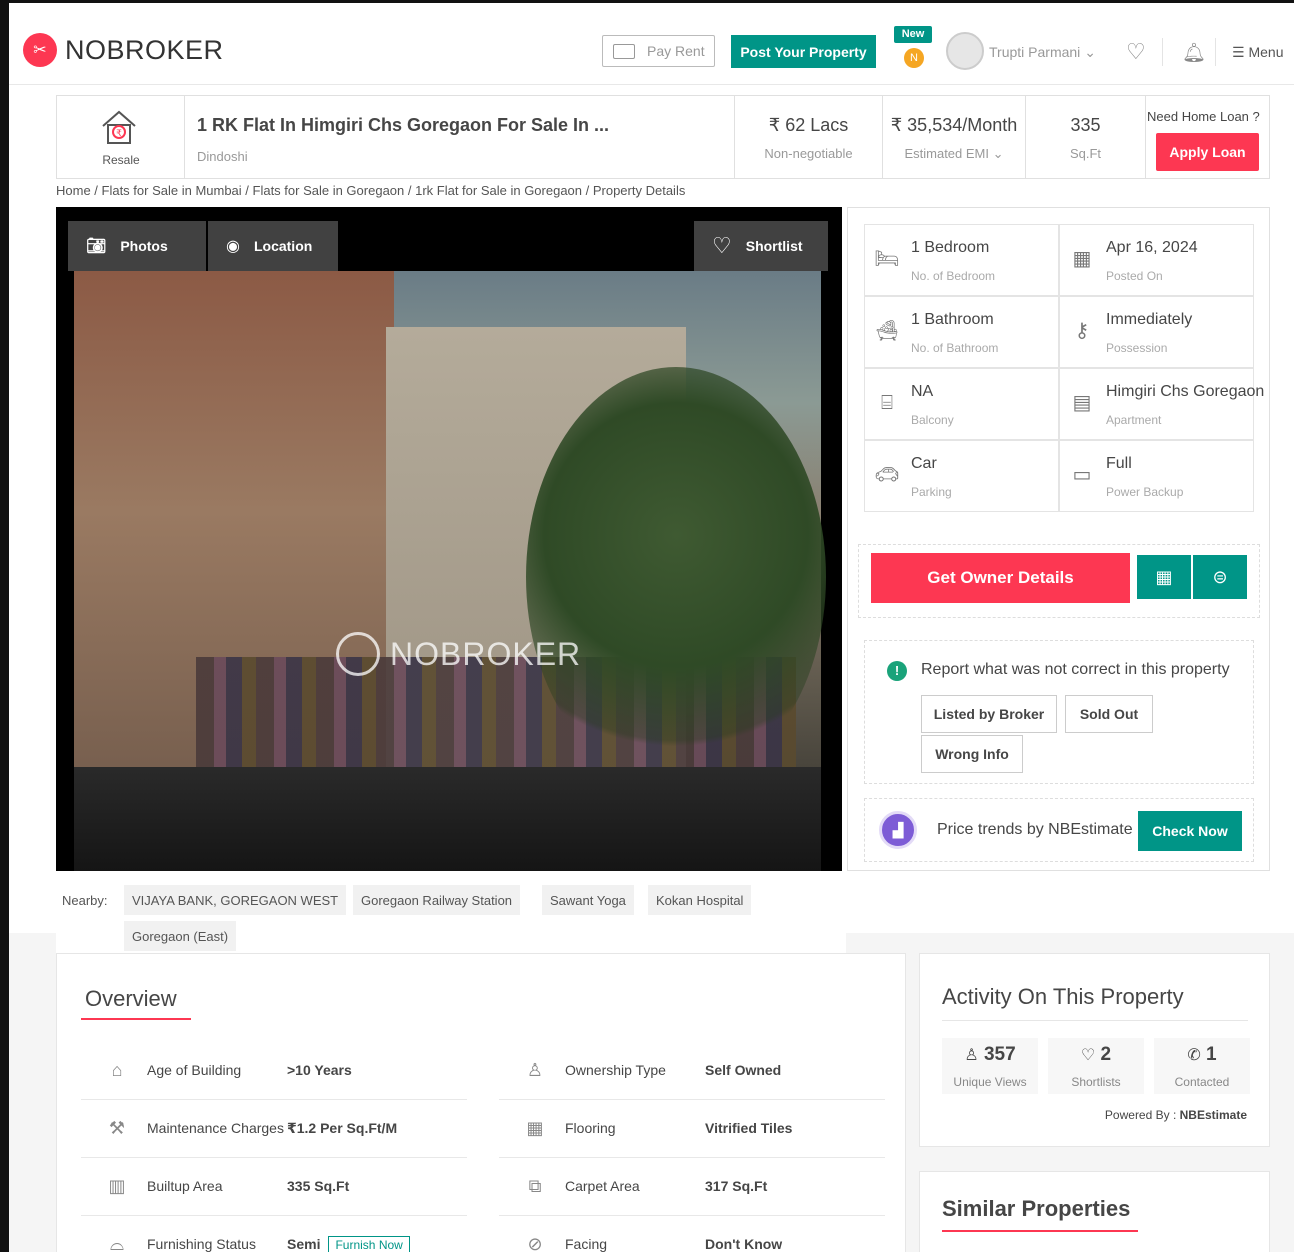  What do you see at coordinates (222, 156) in the screenshot?
I see `property-locality: Dindoshi` at bounding box center [222, 156].